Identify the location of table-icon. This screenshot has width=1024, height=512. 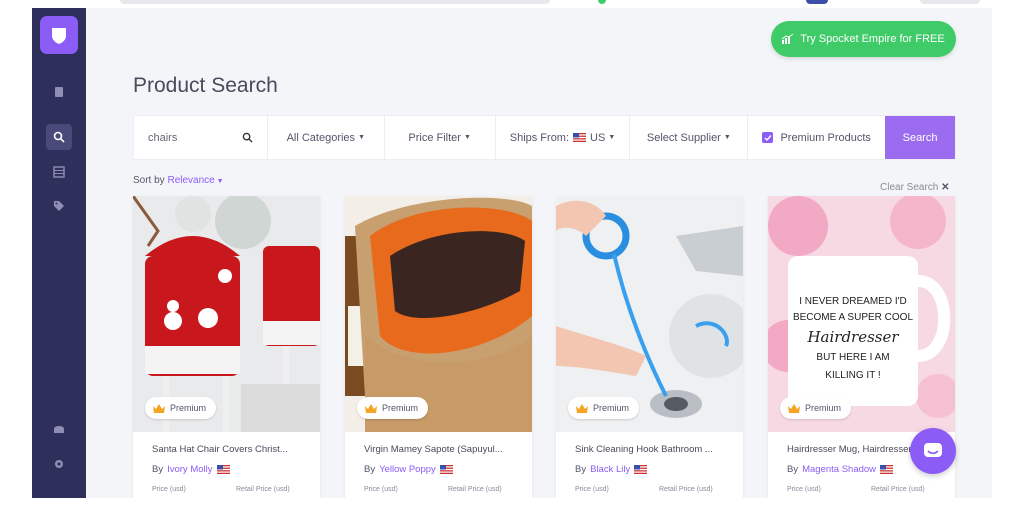
(59, 172).